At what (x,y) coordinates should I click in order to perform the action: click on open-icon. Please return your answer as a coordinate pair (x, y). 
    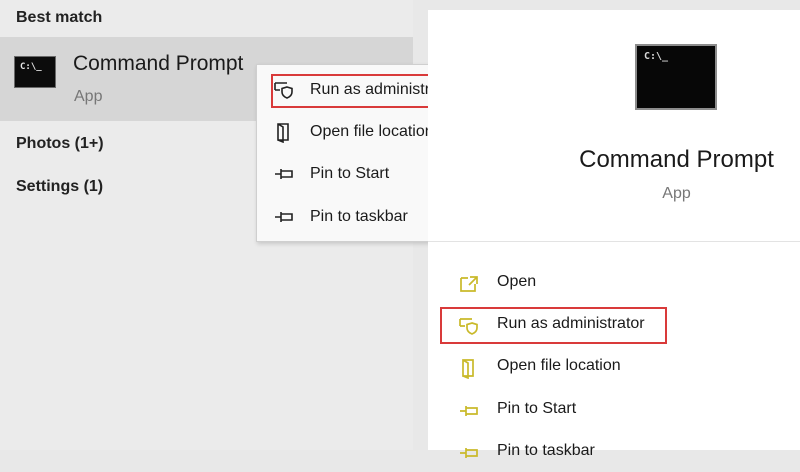
    Looking at the image, I should click on (469, 284).